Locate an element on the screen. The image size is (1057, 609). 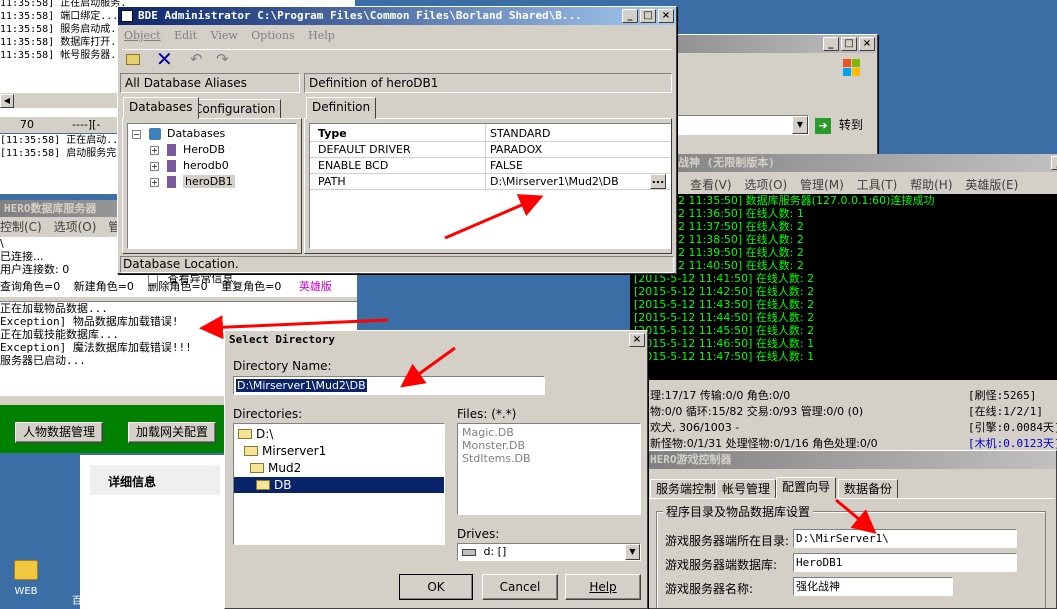
database-tree: − Databases + HeroDB + herodb0 + heroDB1 is located at coordinates (212, 186).